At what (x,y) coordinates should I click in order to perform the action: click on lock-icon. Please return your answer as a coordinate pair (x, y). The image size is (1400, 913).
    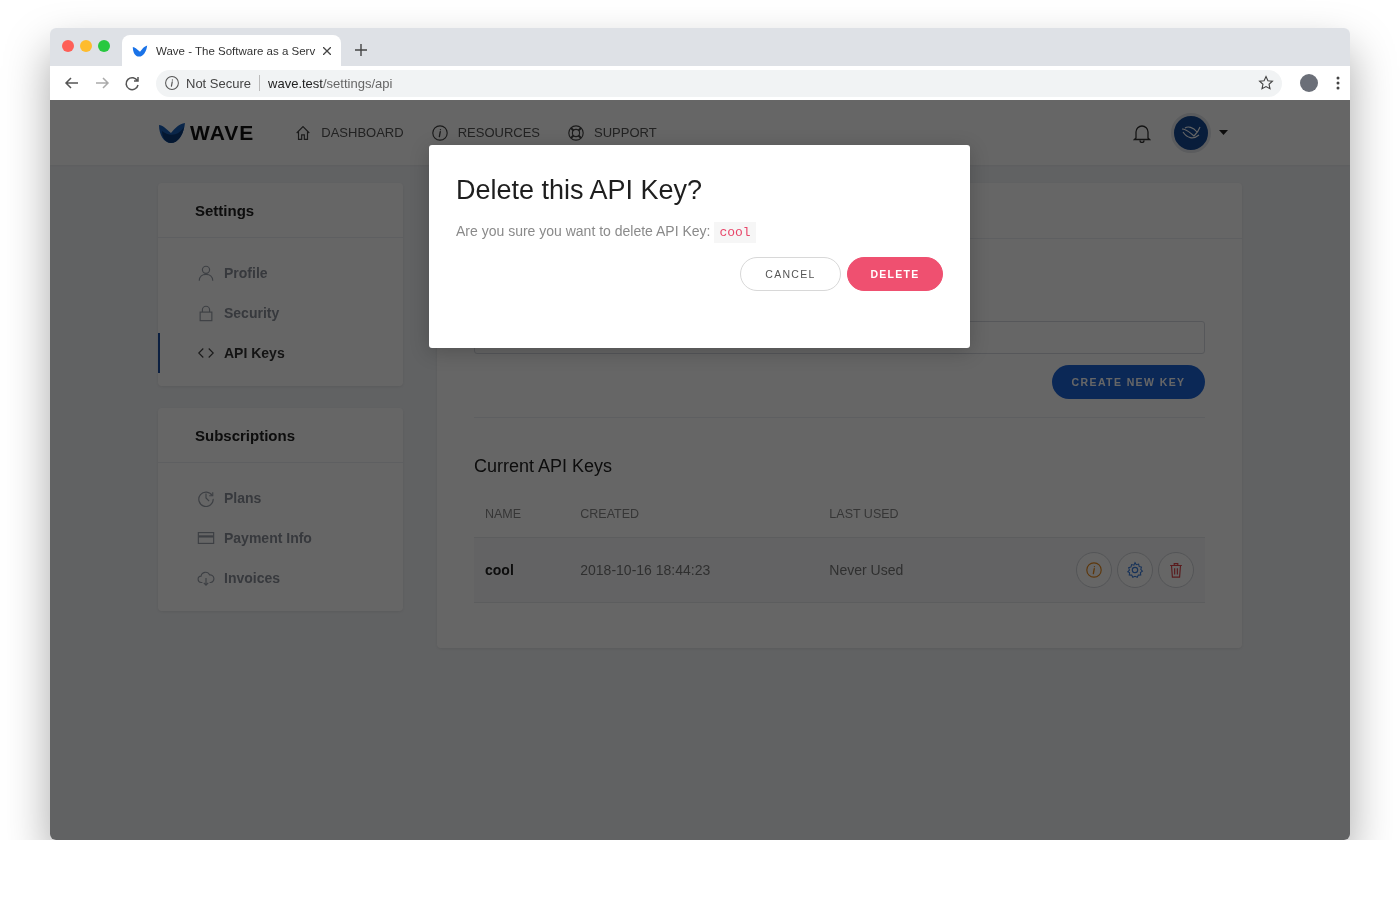
    Looking at the image, I should click on (206, 313).